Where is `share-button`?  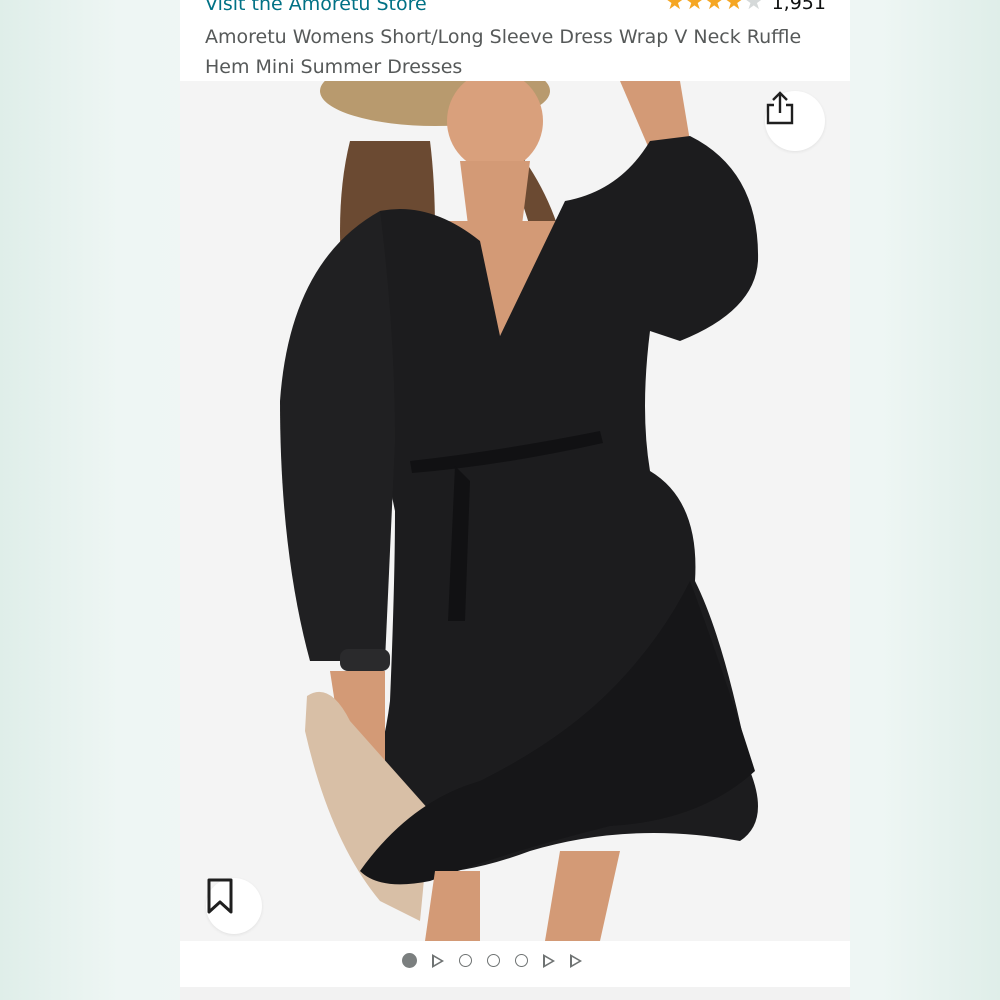
share-button is located at coordinates (795, 121).